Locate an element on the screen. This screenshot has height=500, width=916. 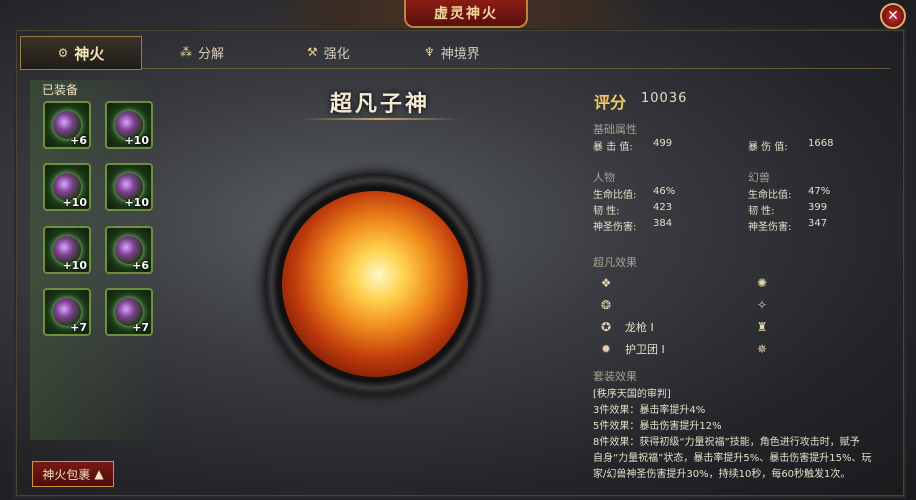
score-value: 10036 is located at coordinates (664, 98).